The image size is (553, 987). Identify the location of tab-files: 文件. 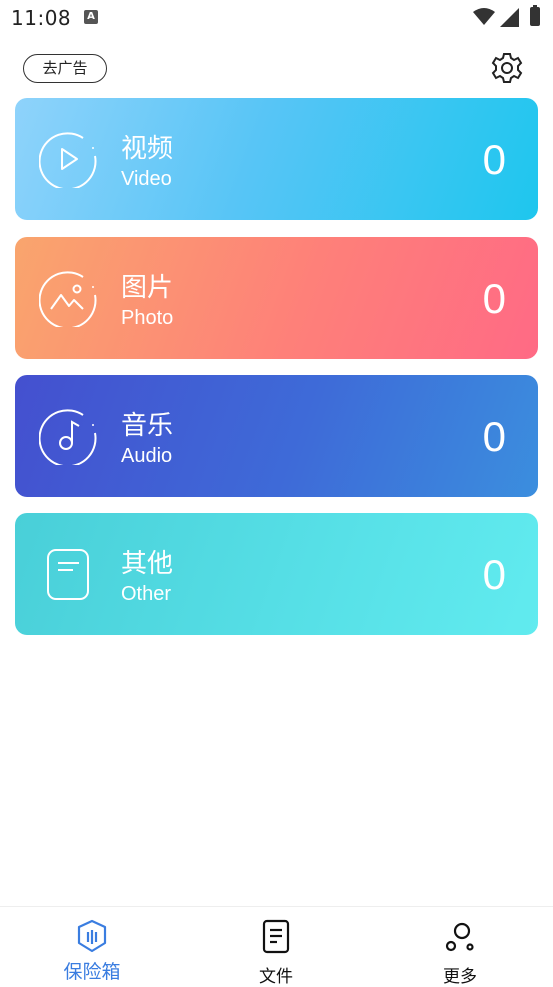
(276, 947).